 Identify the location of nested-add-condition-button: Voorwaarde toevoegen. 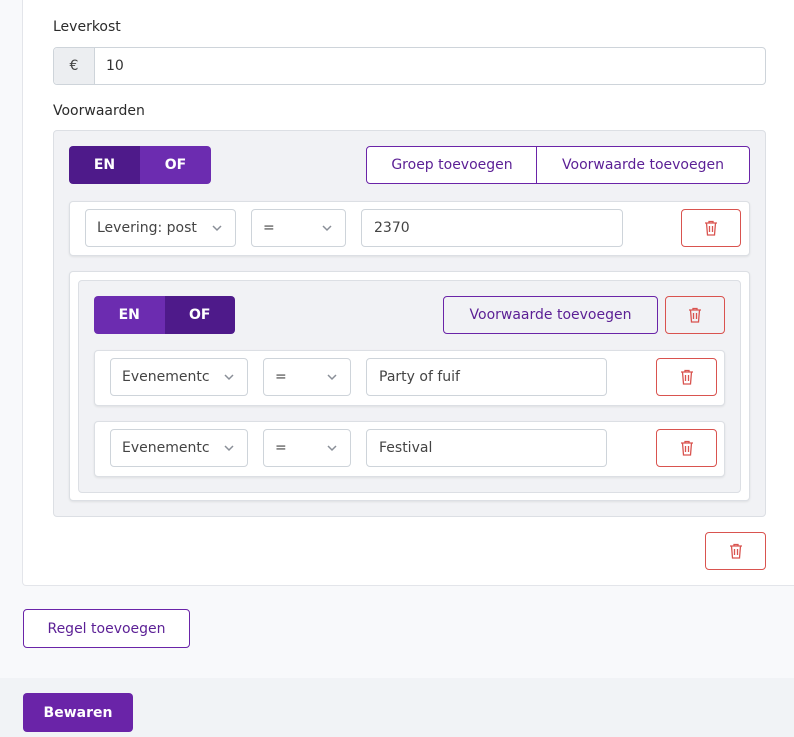
(550, 315).